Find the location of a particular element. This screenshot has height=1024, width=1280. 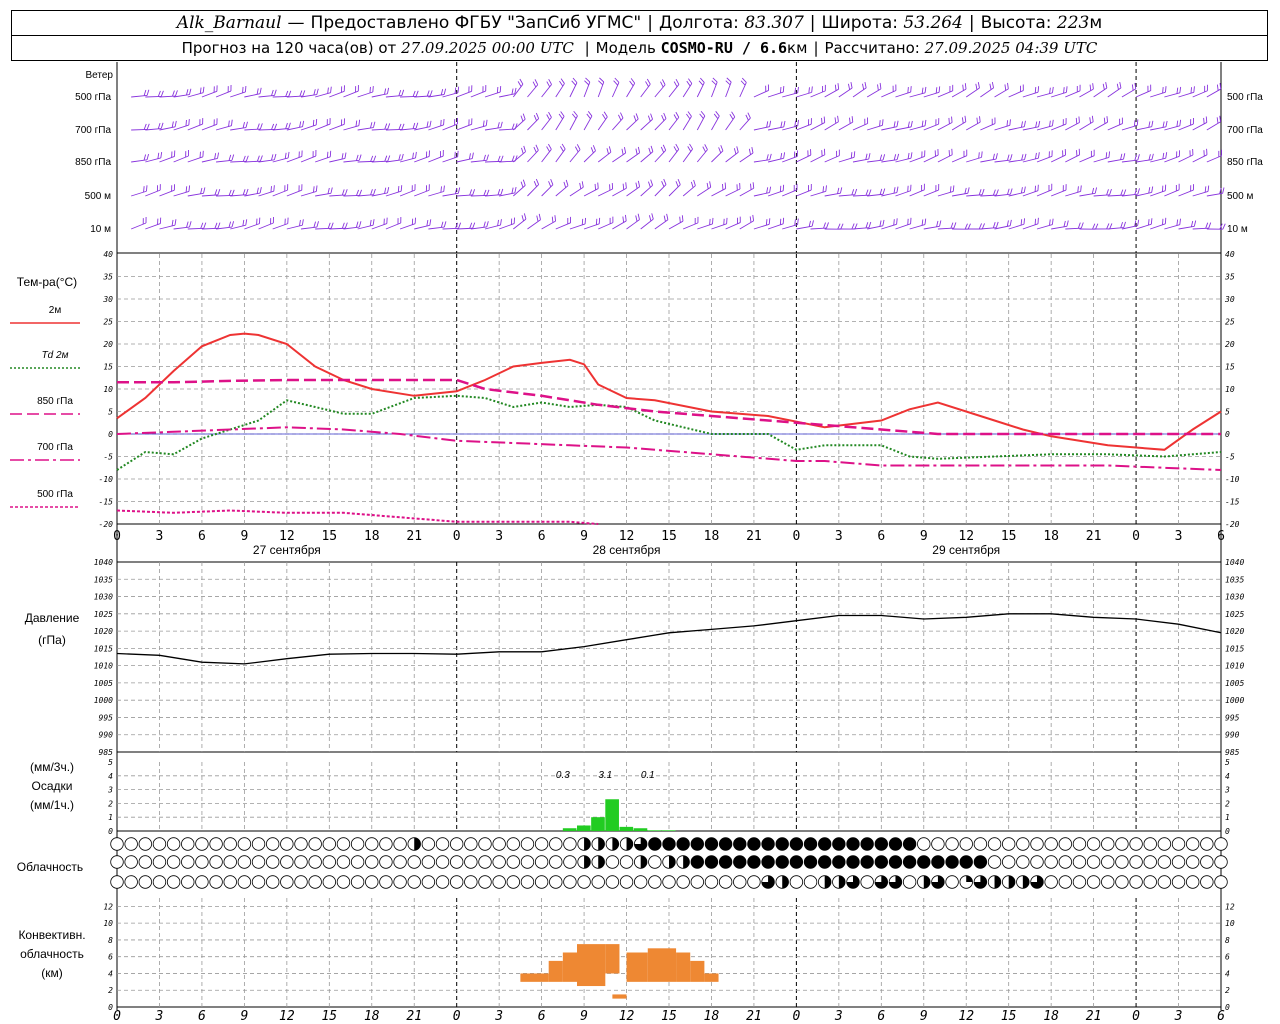

conv-tick-right: 2 is located at coordinates (1227, 990).